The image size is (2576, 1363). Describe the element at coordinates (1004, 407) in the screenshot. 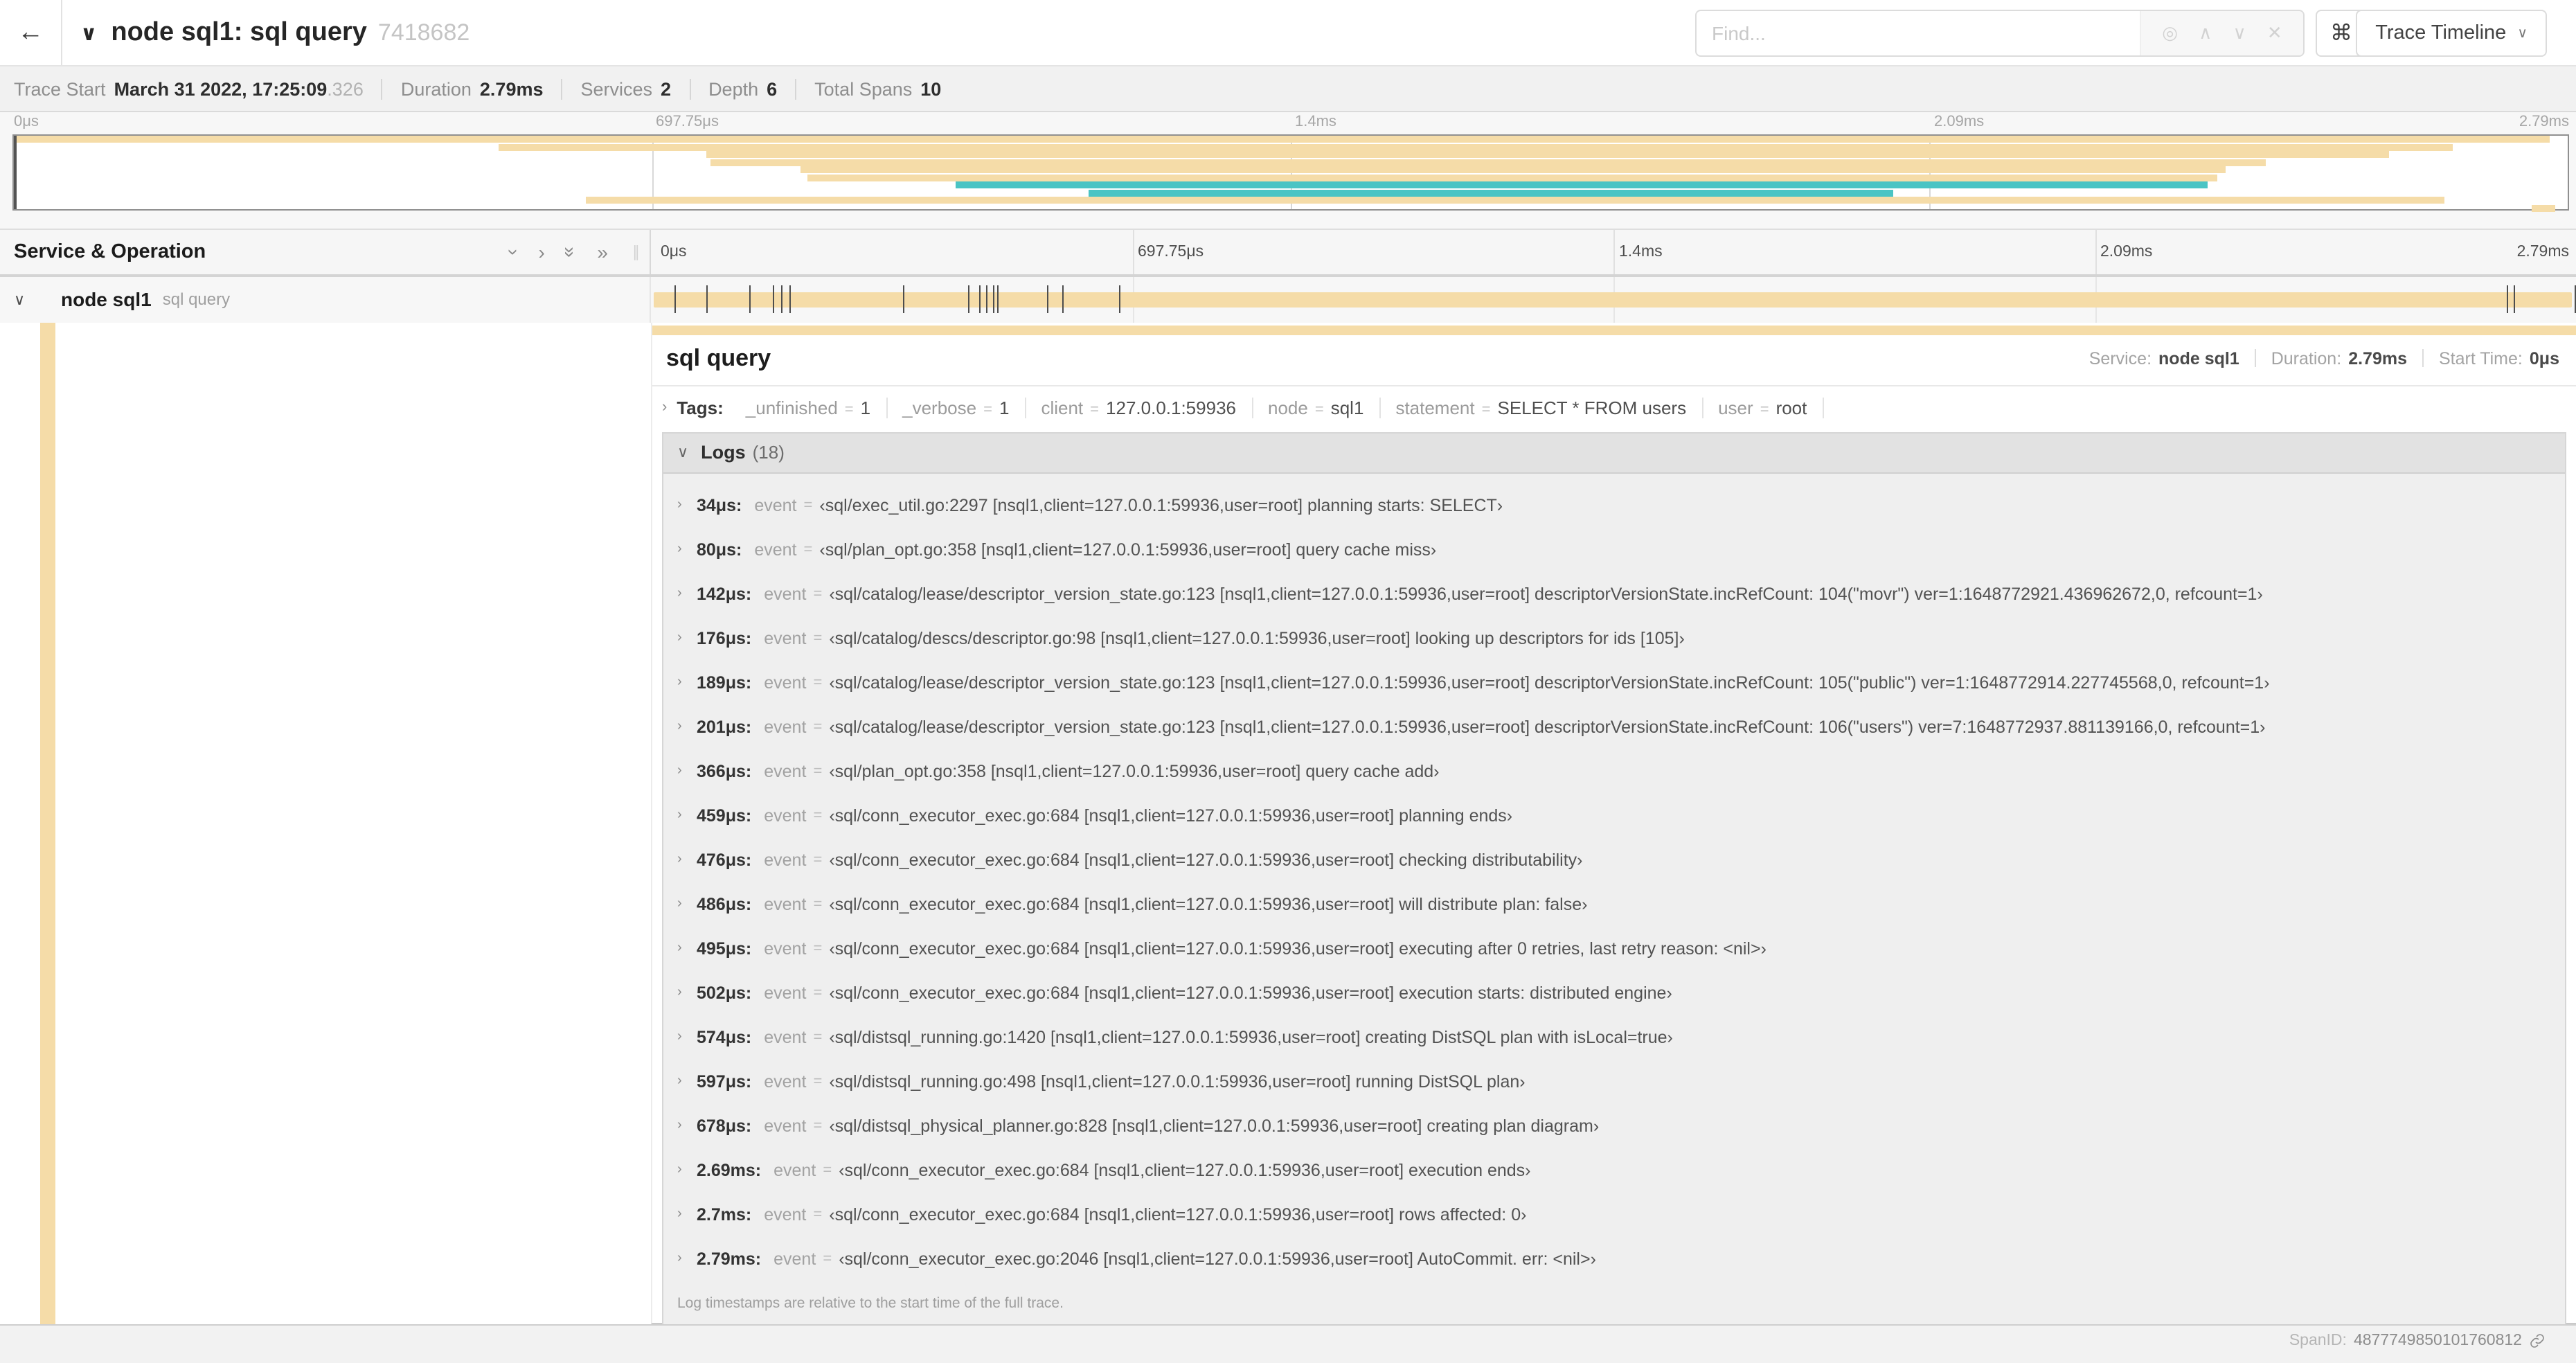

I see `tag-value: 1` at that location.